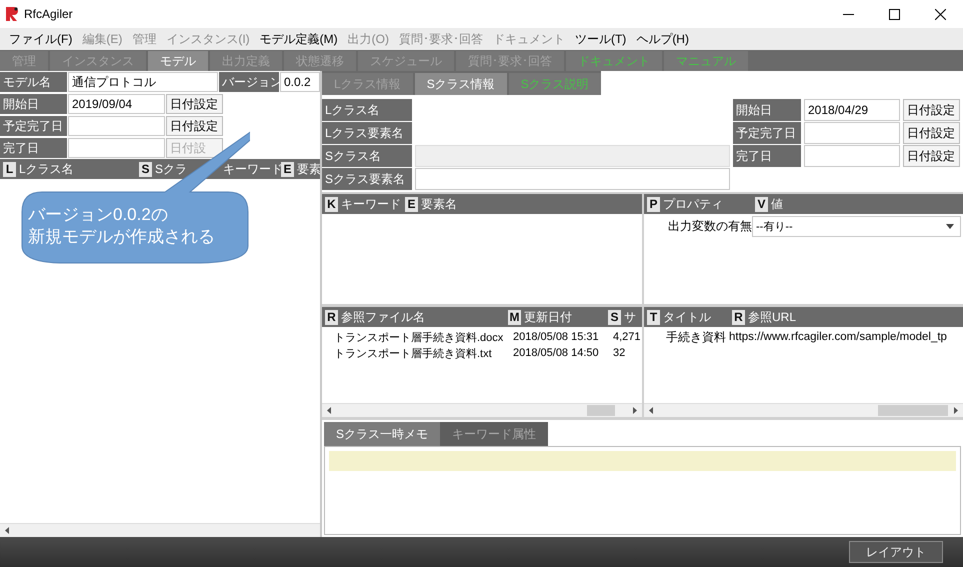 Image resolution: width=963 pixels, height=567 pixels. I want to click on column-header: Lクラス名, so click(46, 169).